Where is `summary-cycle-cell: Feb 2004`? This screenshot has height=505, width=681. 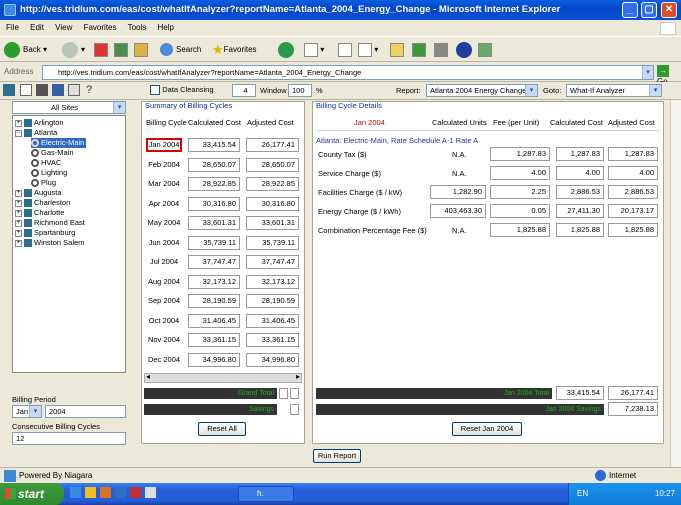 summary-cycle-cell: Feb 2004 is located at coordinates (164, 165).